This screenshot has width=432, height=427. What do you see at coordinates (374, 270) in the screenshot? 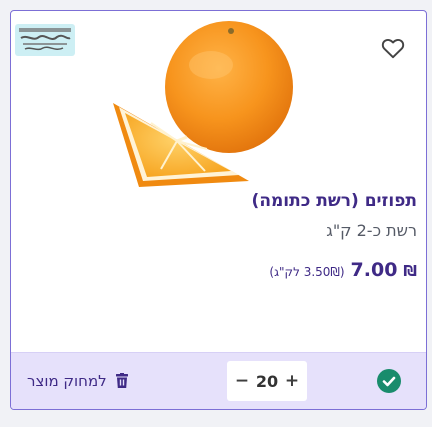
I see `product-price: 7.00` at bounding box center [374, 270].